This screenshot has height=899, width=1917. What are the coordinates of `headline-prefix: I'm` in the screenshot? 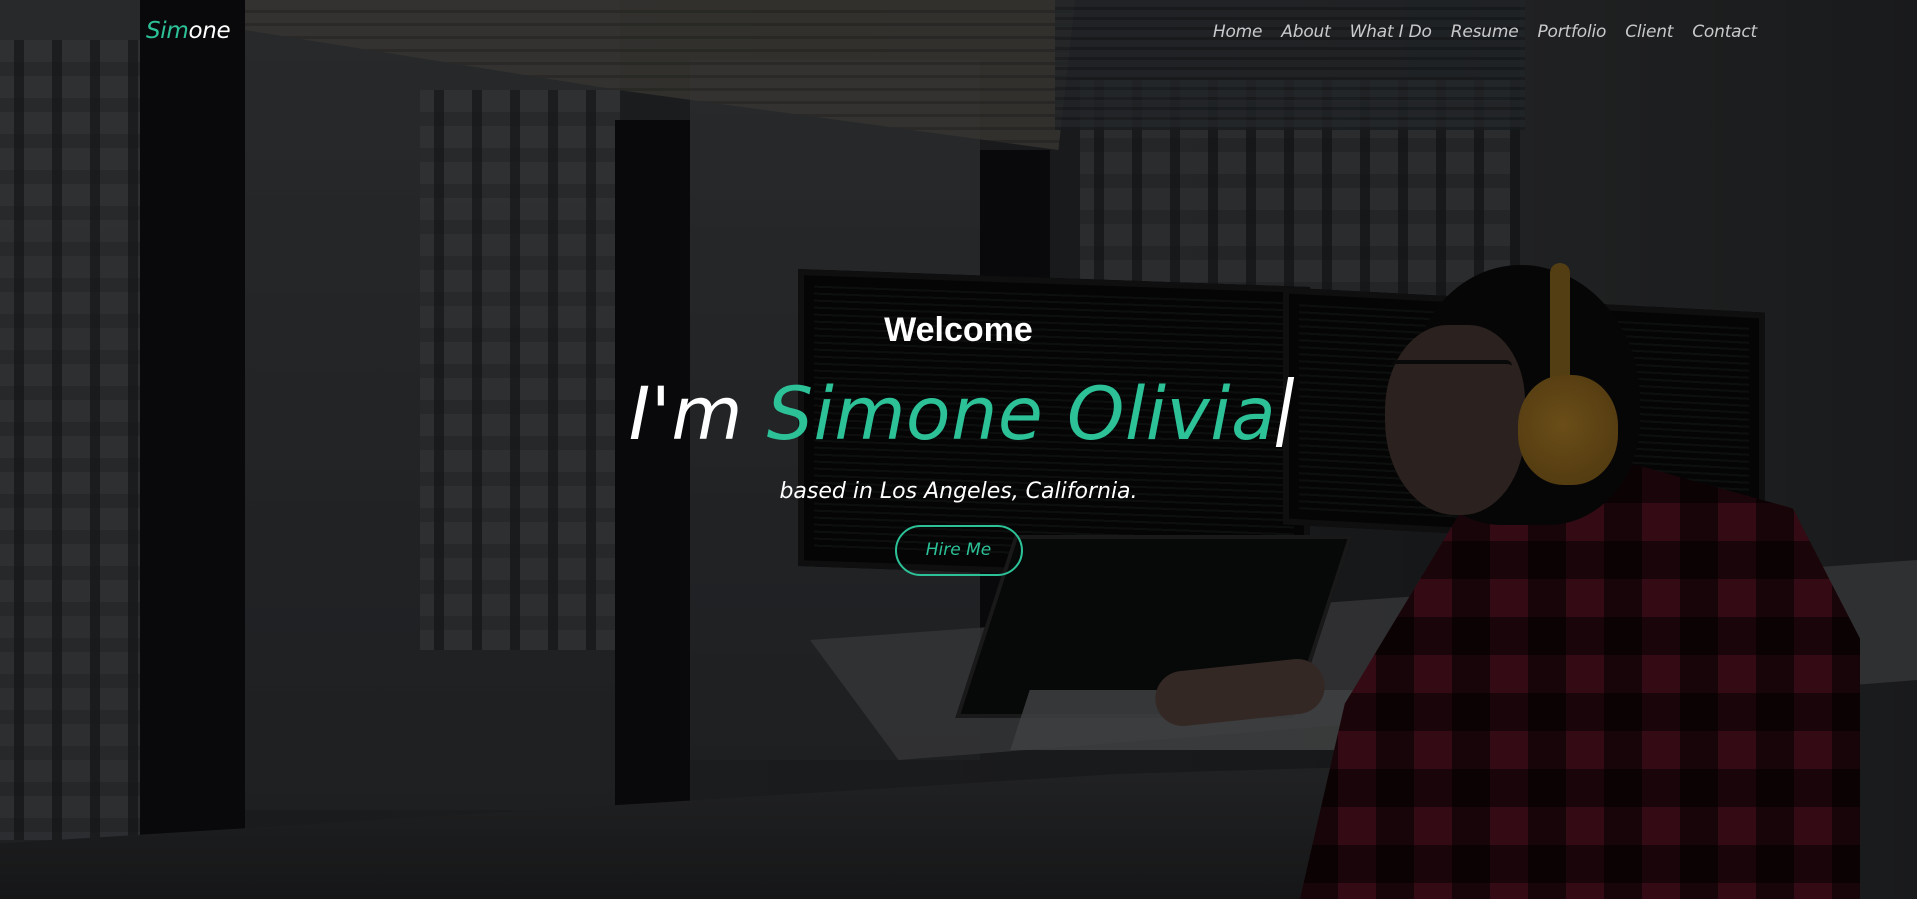 It's located at (697, 414).